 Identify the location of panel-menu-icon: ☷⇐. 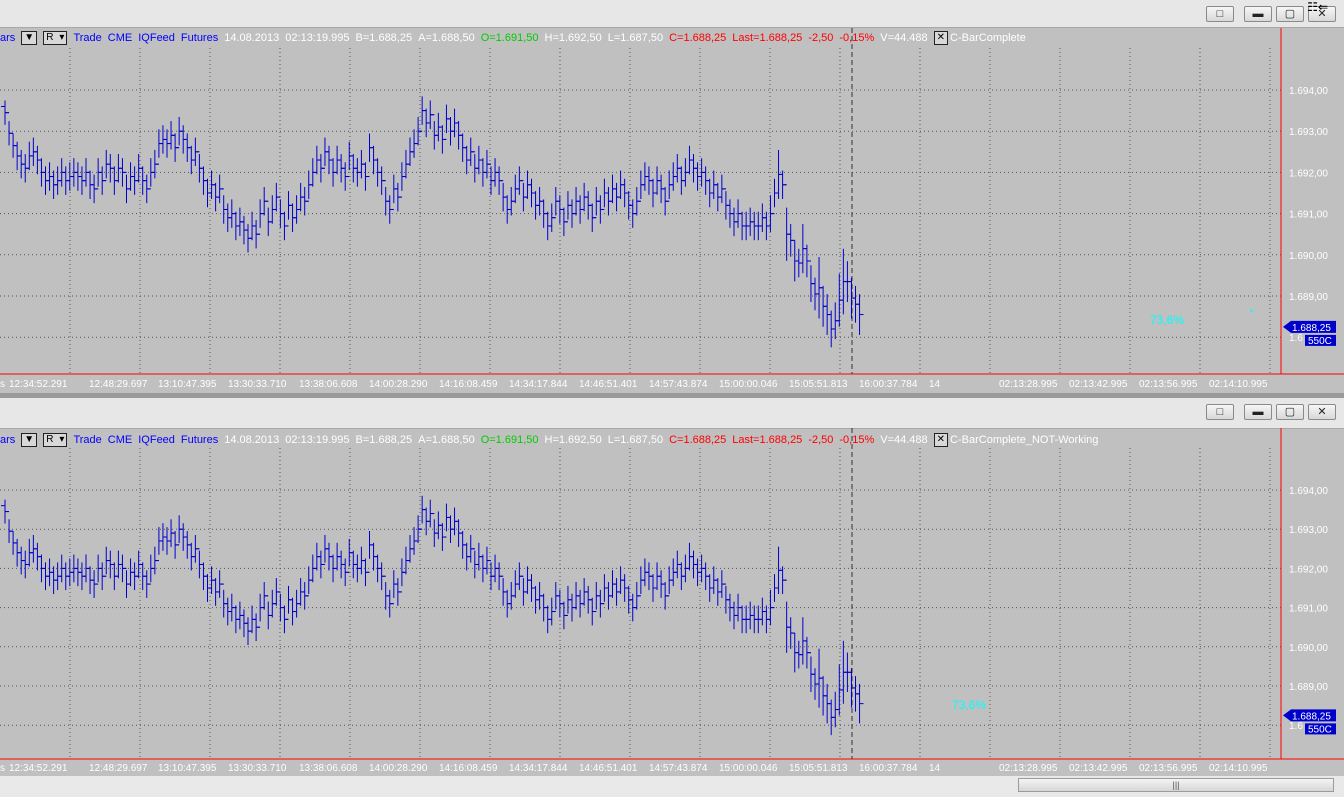
(1317, 7).